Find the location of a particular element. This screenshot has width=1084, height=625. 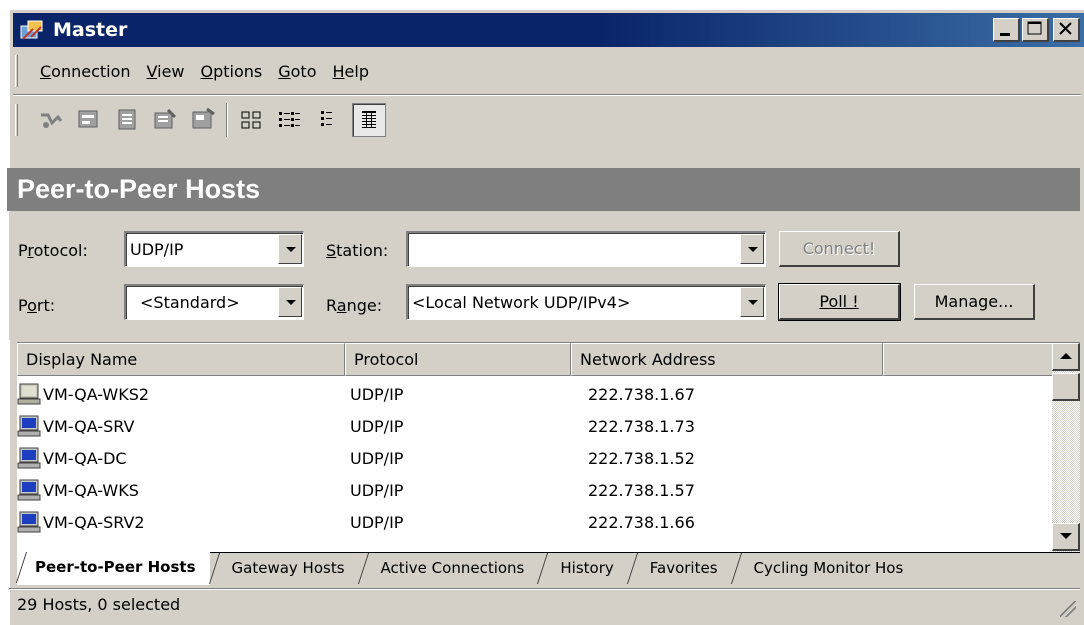

port-label-key: o is located at coordinates (32, 305).